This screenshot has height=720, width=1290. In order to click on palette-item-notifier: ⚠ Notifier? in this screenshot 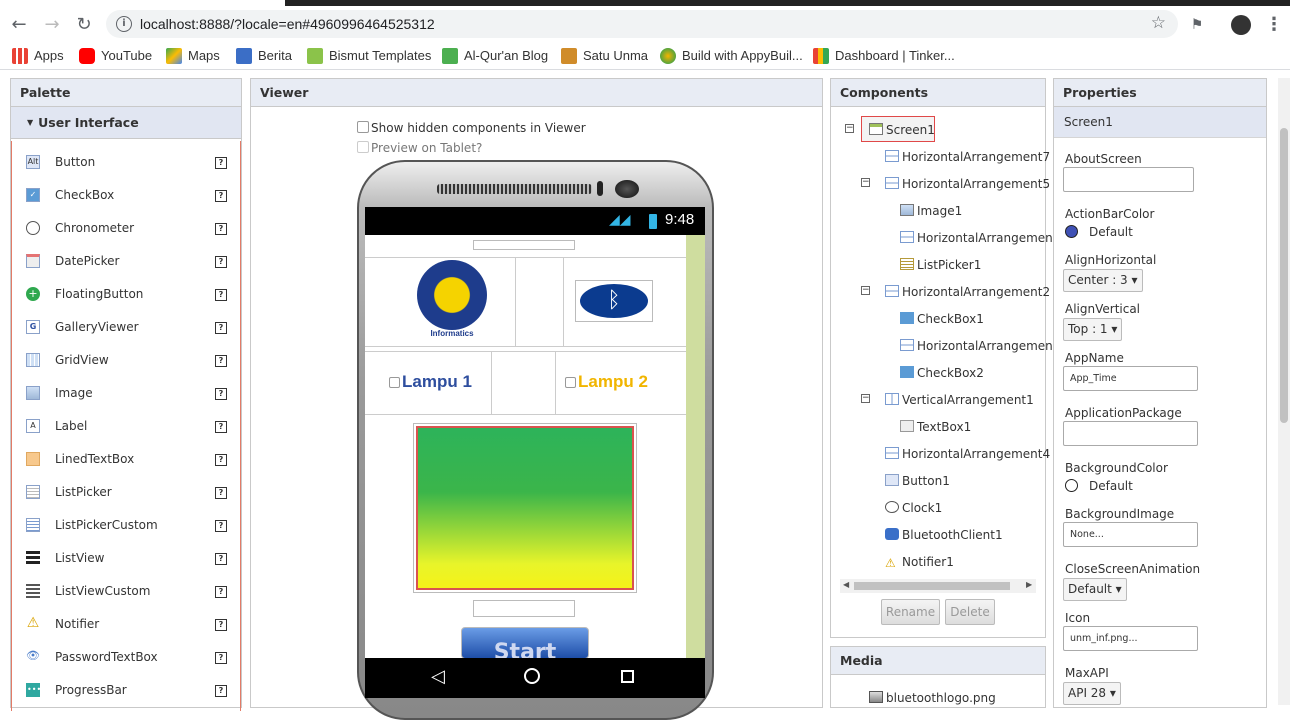, I will do `click(126, 624)`.